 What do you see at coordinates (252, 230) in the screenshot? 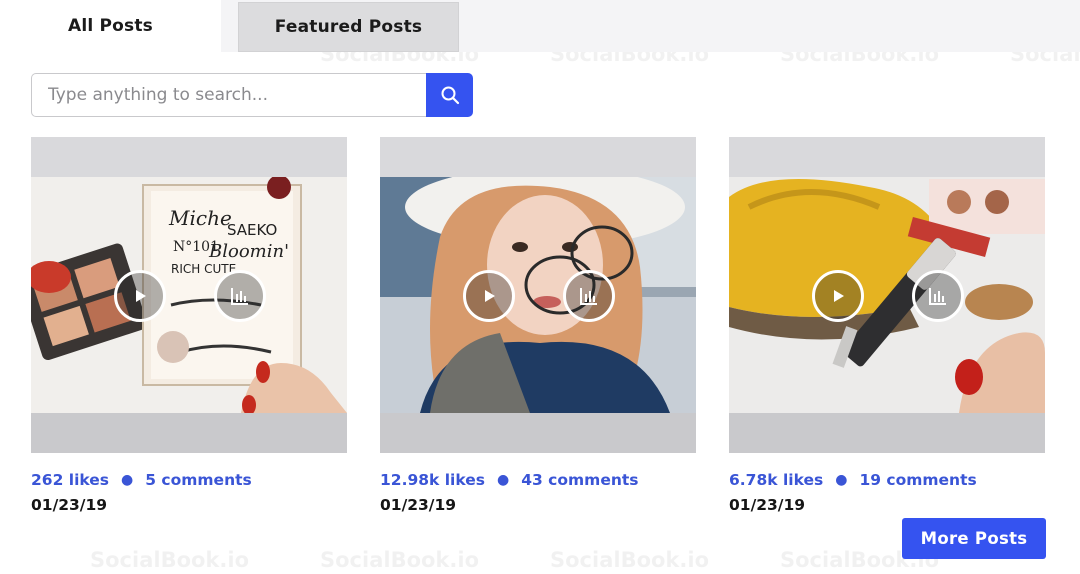
I see `svg-text: SAEKO` at bounding box center [252, 230].